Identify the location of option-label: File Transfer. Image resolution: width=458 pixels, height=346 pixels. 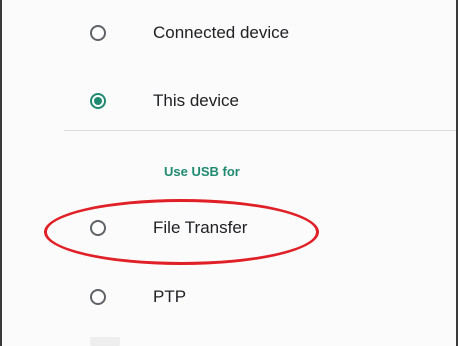
(200, 227).